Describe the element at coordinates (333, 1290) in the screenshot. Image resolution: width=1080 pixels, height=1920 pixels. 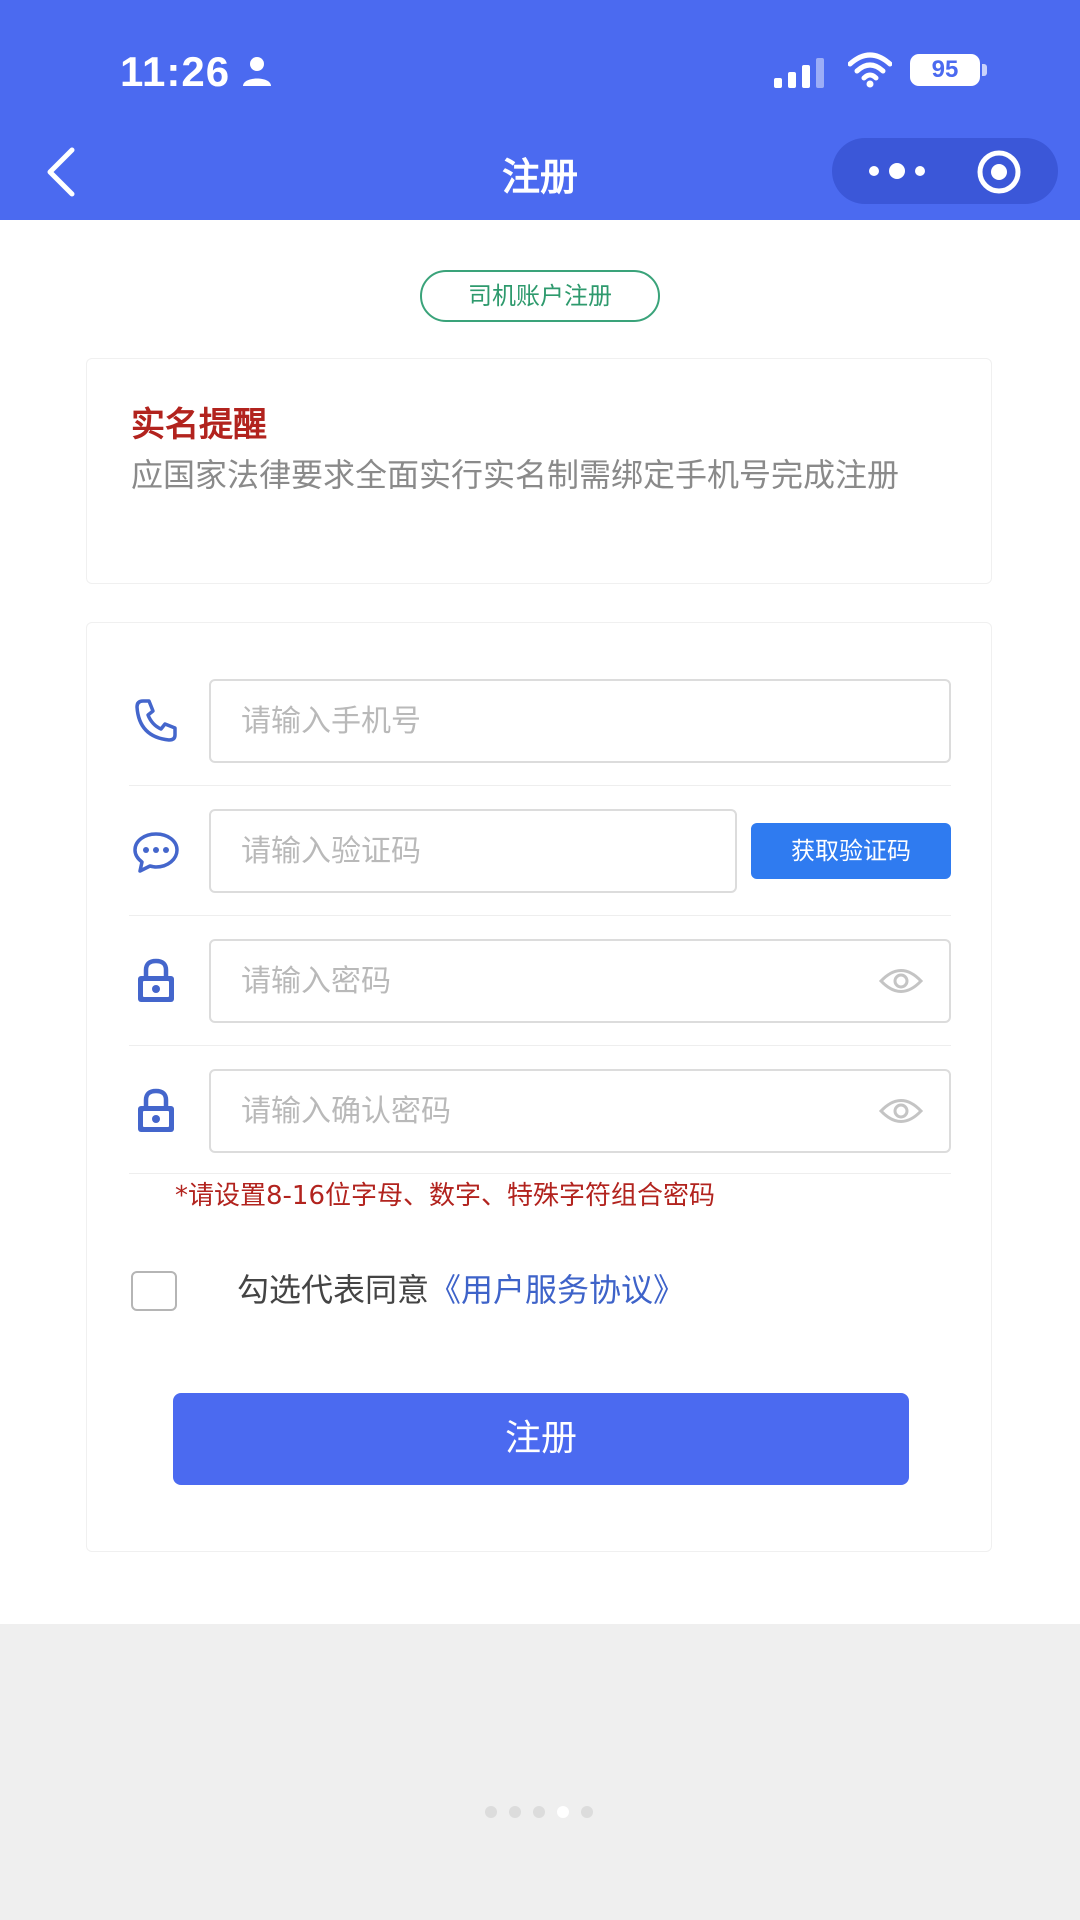
I see `agree-label: 勾选代表同意` at that location.